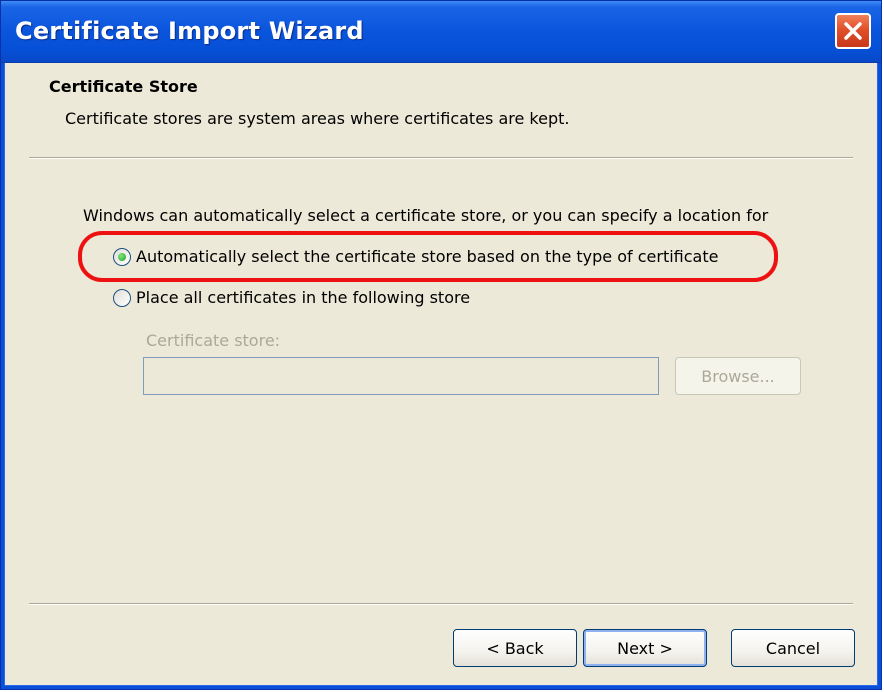  Describe the element at coordinates (401, 376) in the screenshot. I see `certificate-store-field` at that location.